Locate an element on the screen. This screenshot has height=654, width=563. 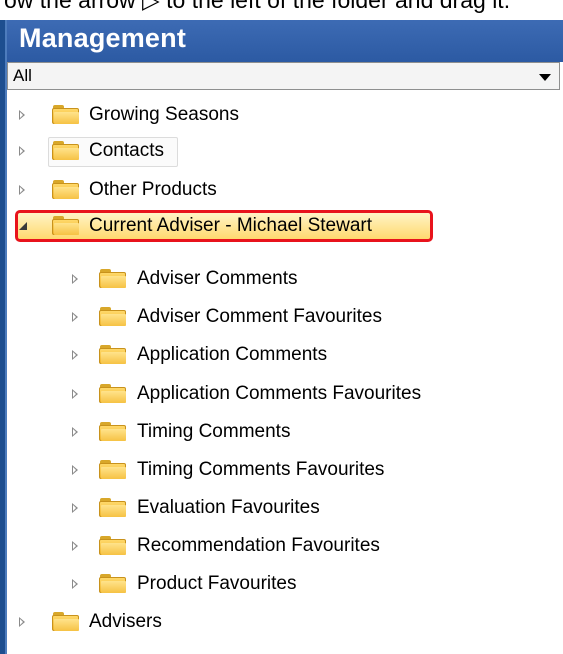
tree-node-label: Evaluation Favourites is located at coordinates (228, 507).